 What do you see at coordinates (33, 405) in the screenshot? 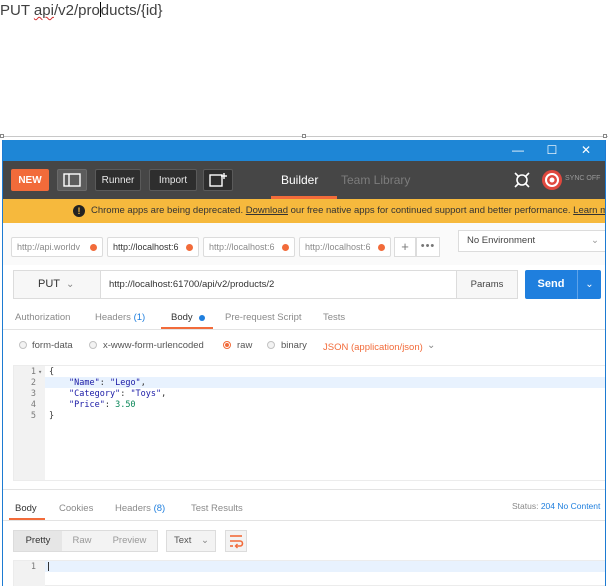
I see `line-number: 4` at bounding box center [33, 405].